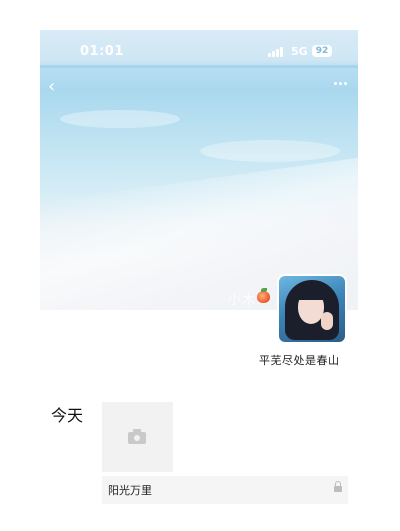 Image resolution: width=400 pixels, height=531 pixels. I want to click on post-text: 阳光万里, so click(130, 490).